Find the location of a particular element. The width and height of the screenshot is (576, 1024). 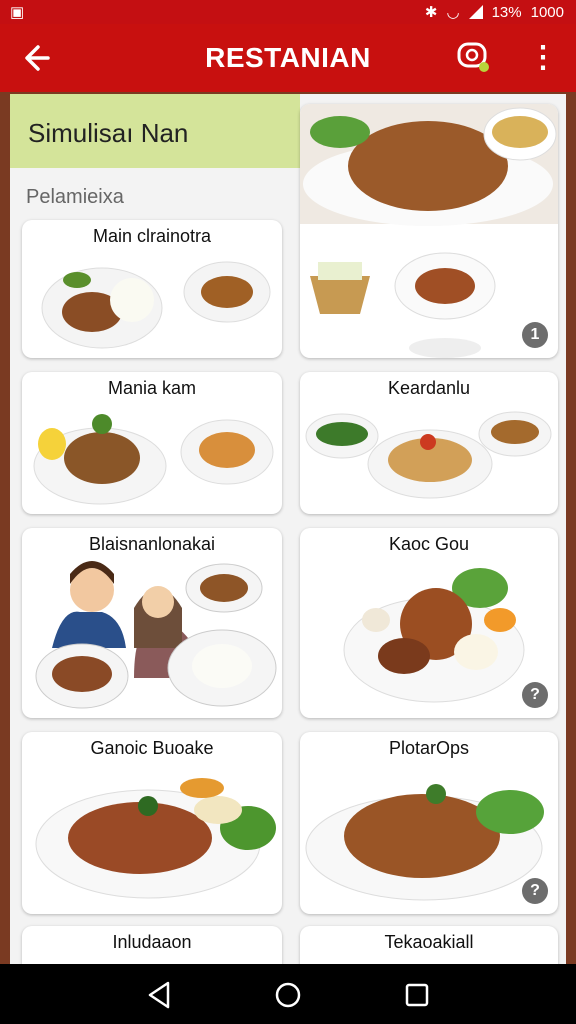

system-nav-bar is located at coordinates (288, 994).